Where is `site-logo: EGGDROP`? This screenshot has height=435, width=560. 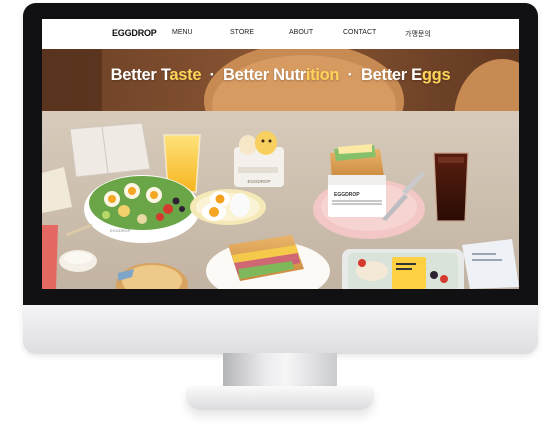 site-logo: EGGDROP is located at coordinates (134, 33).